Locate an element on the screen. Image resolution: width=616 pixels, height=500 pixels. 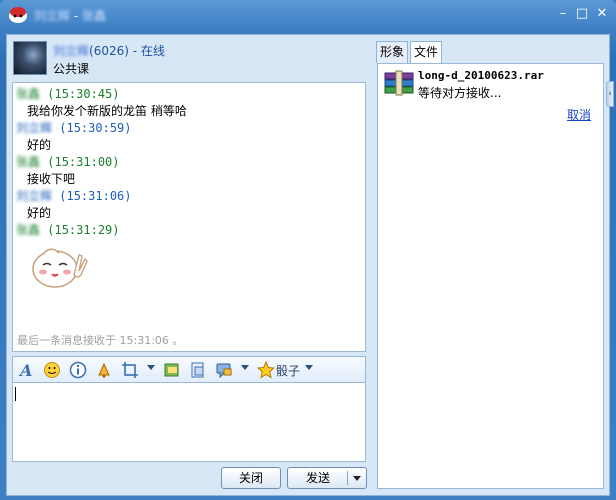
rar-archive-icon is located at coordinates (399, 83).